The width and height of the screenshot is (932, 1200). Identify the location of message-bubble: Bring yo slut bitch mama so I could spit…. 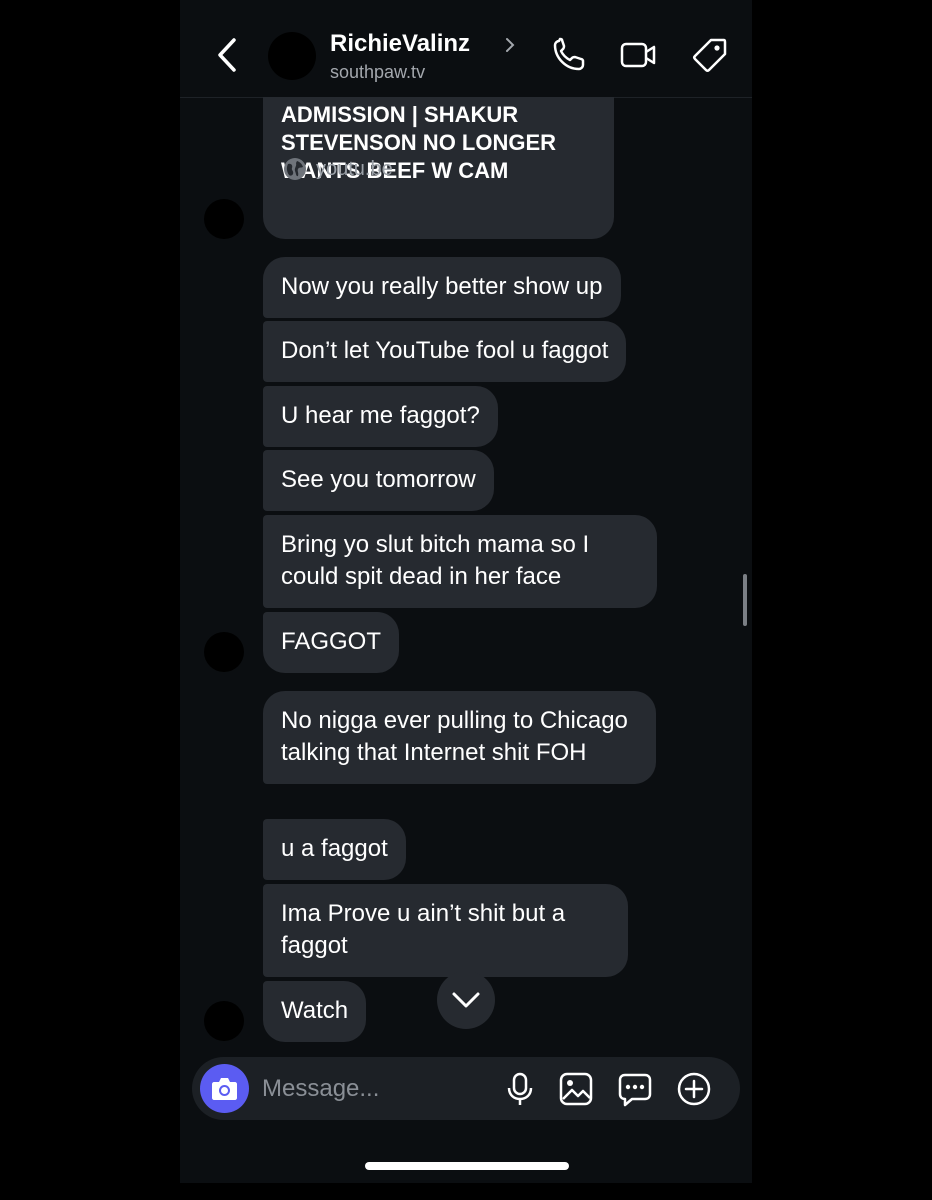
(460, 561).